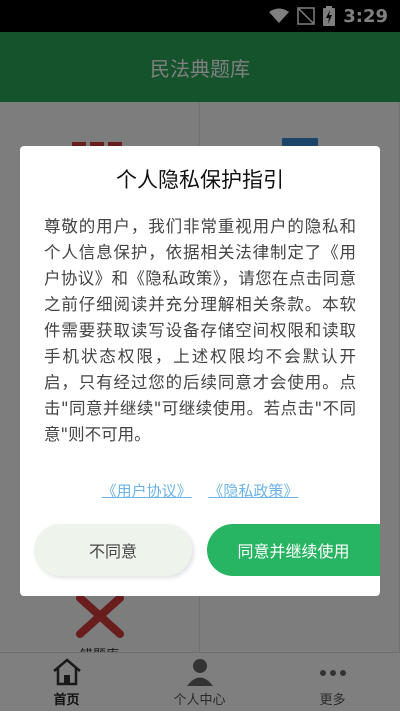 The image size is (400, 712). What do you see at coordinates (147, 491) in the screenshot?
I see `user-agreement-link: 《用户协议》` at bounding box center [147, 491].